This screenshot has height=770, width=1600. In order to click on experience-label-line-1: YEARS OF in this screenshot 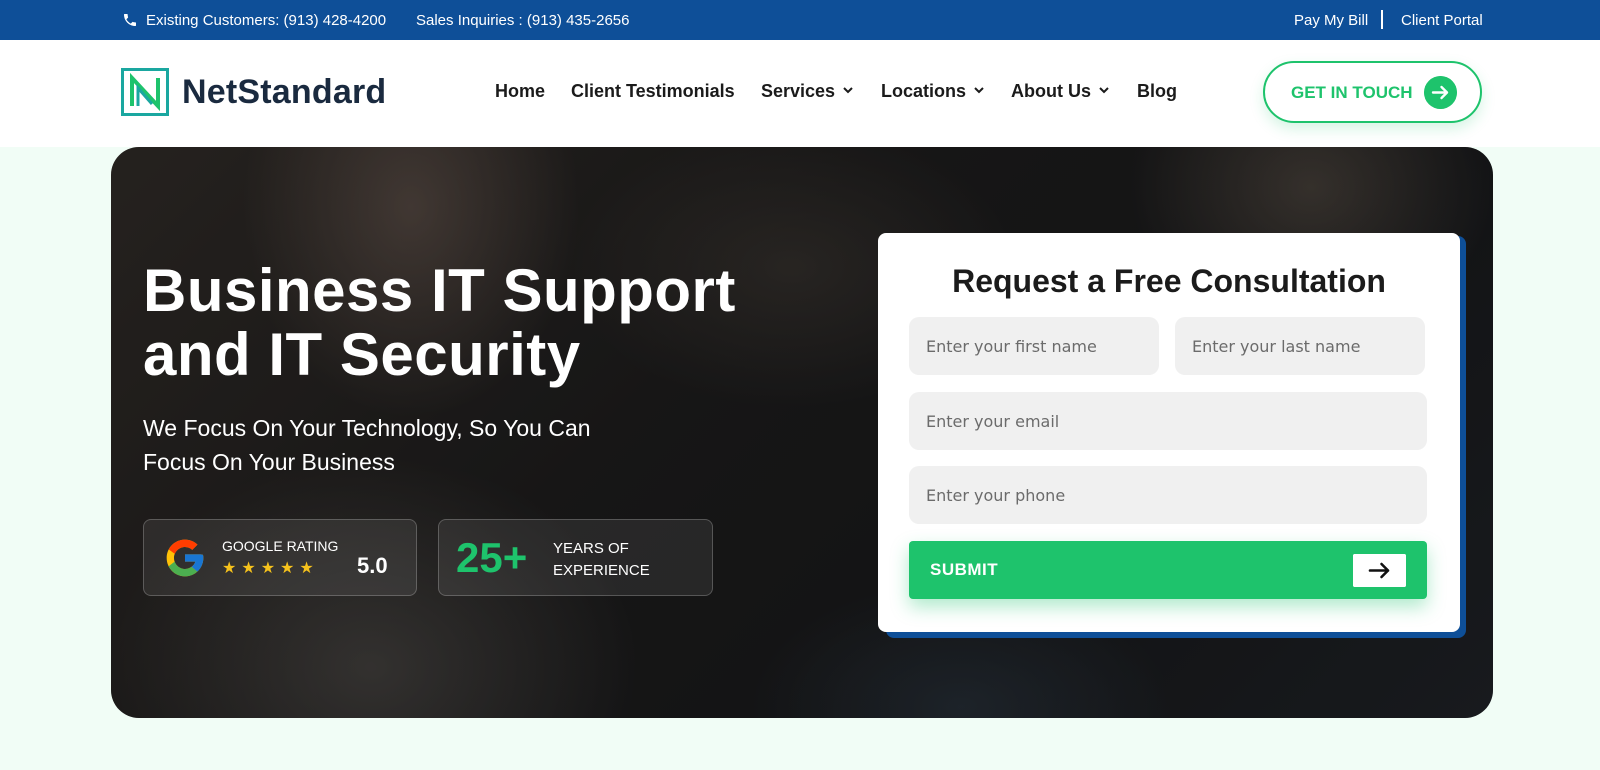, I will do `click(591, 548)`.